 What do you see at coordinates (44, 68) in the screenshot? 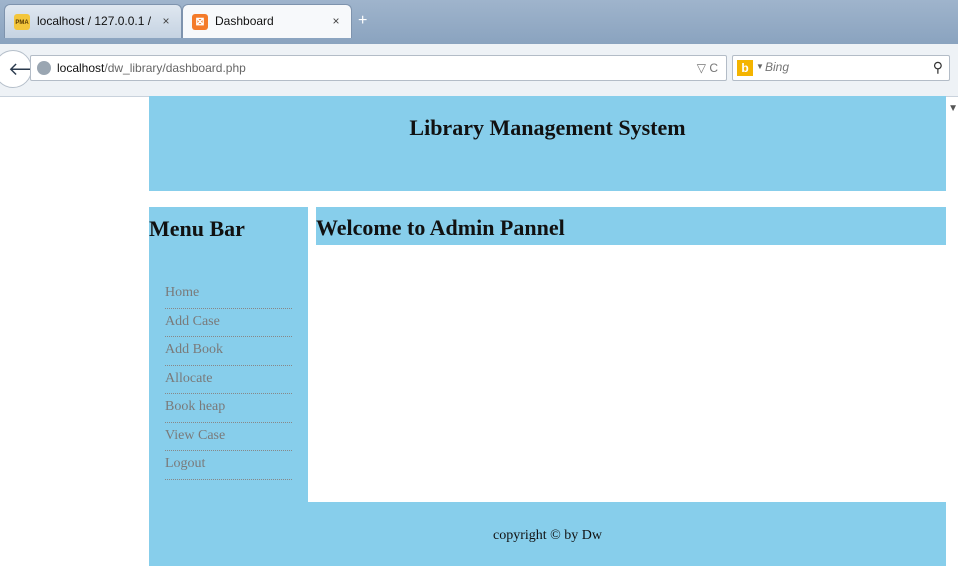
I see `globe-icon` at bounding box center [44, 68].